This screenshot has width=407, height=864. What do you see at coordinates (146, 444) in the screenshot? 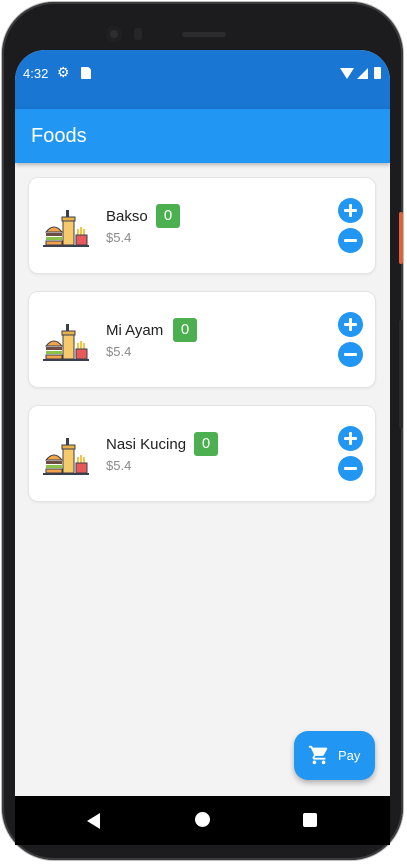
I see `food-name: Nasi Kucing` at bounding box center [146, 444].